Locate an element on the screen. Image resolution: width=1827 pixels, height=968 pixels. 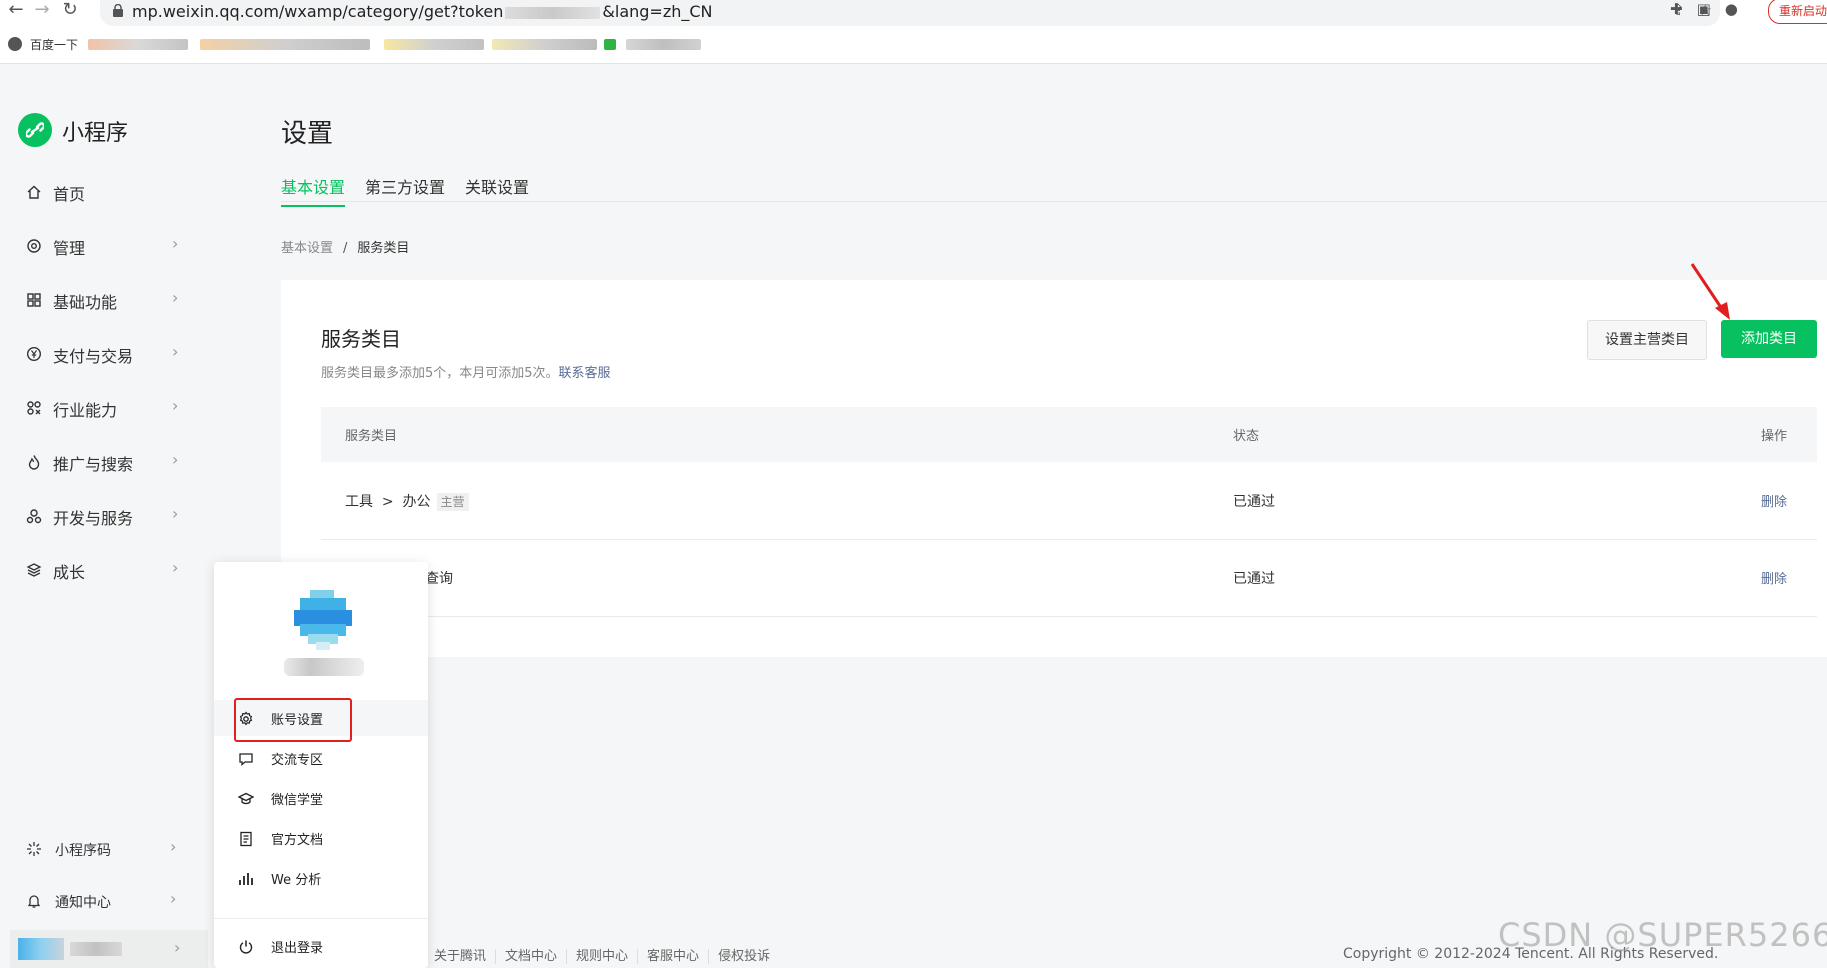
sidebar-item-development: 开发与服务 › is located at coordinates (107, 516).